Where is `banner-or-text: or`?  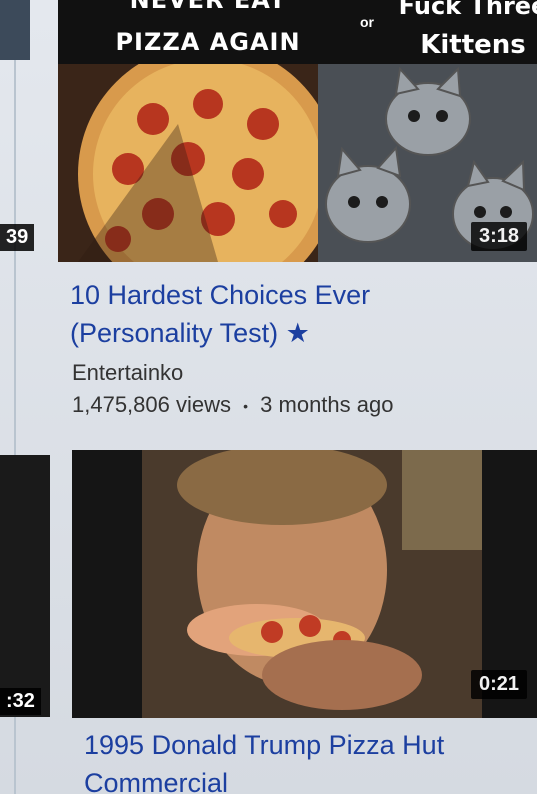 banner-or-text: or is located at coordinates (367, 22).